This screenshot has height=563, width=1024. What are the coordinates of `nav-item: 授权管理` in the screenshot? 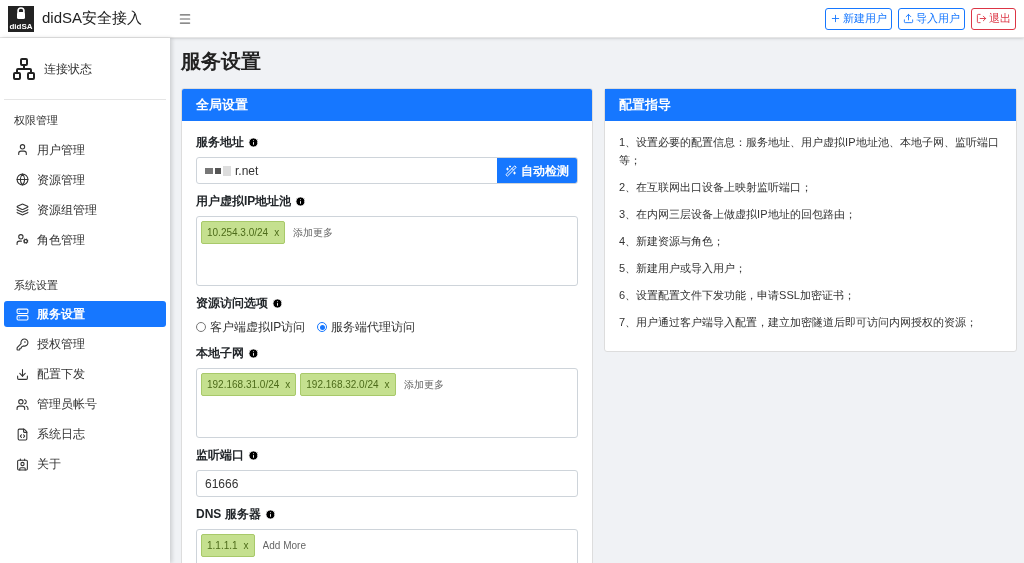 It's located at (85, 344).